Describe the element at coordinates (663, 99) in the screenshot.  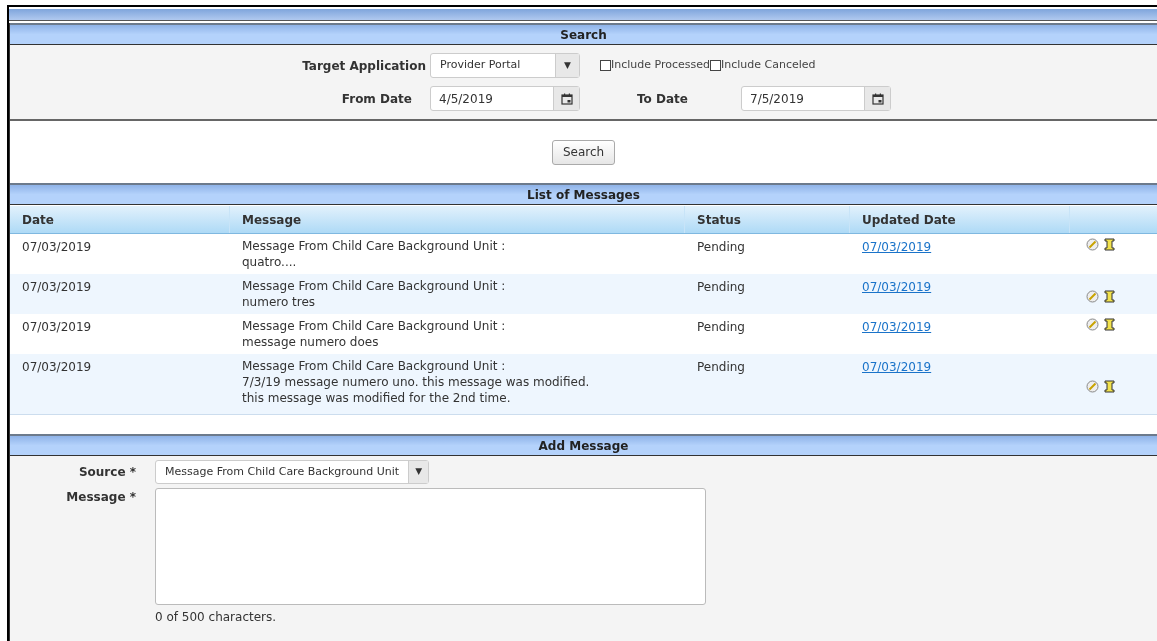
I see `field-label: To Date` at that location.